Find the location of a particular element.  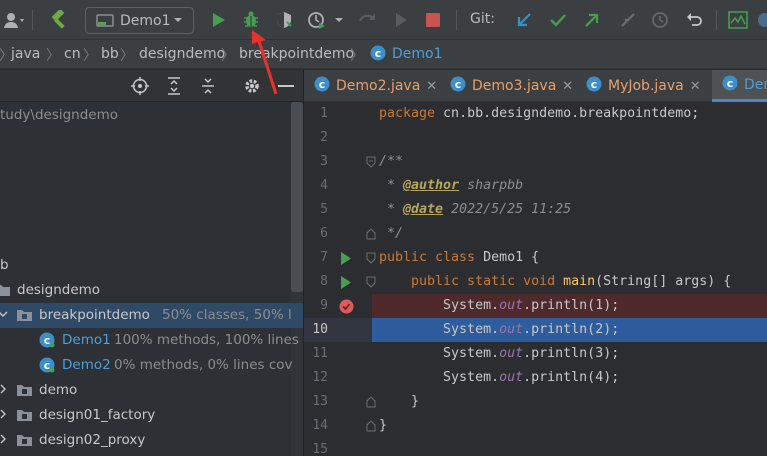

tree-label: b is located at coordinates (4, 265).